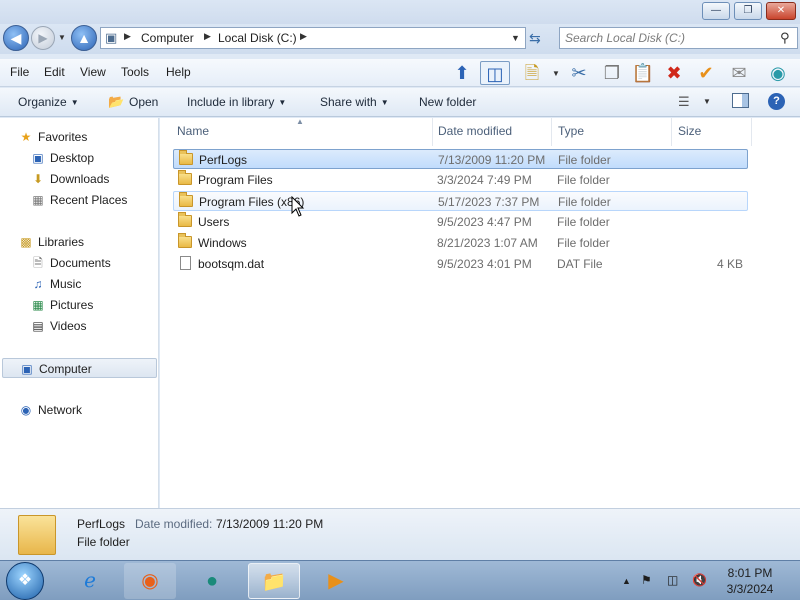  I want to click on nav-videos: ▤ Videos, so click(58, 326).